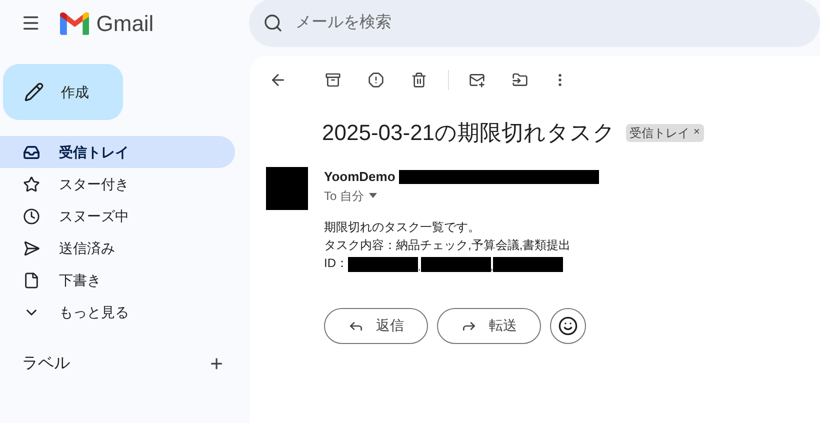 The width and height of the screenshot is (820, 423). What do you see at coordinates (34, 92) in the screenshot?
I see `pencil-icon` at bounding box center [34, 92].